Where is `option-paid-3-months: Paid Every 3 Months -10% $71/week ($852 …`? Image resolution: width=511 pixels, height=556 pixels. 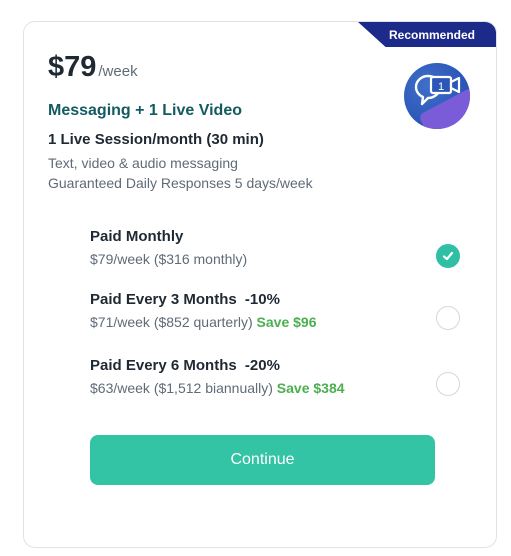
option-paid-3-months: Paid Every 3 Months -10% $71/week ($852 … is located at coordinates (275, 314).